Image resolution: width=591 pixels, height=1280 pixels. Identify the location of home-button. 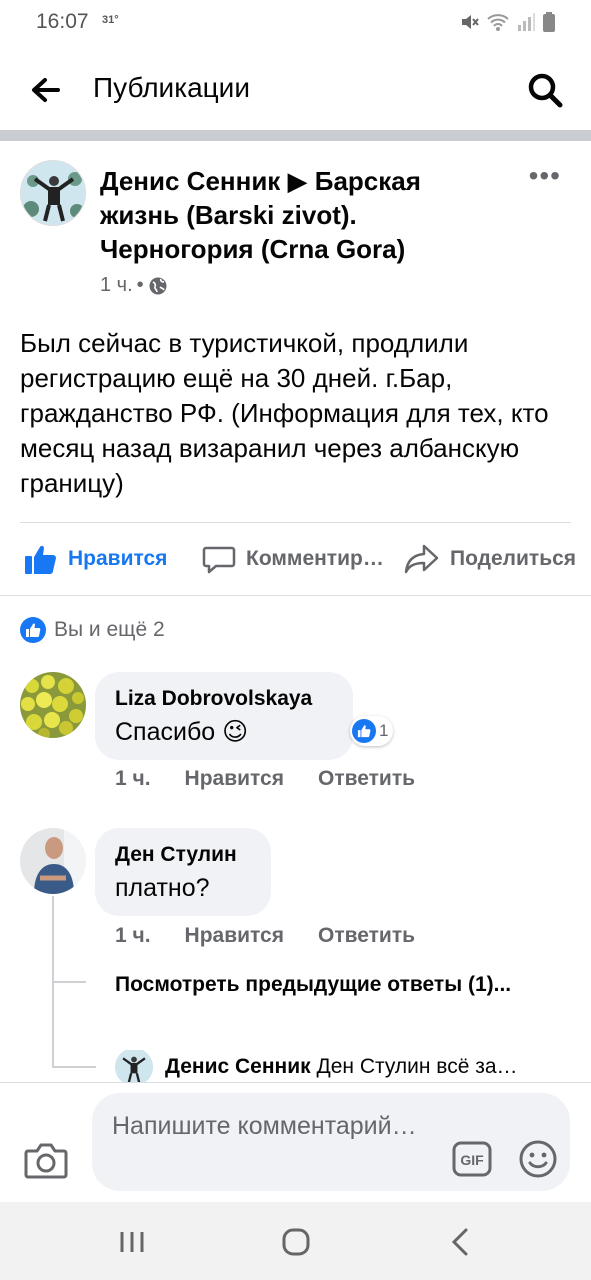
(296, 1242).